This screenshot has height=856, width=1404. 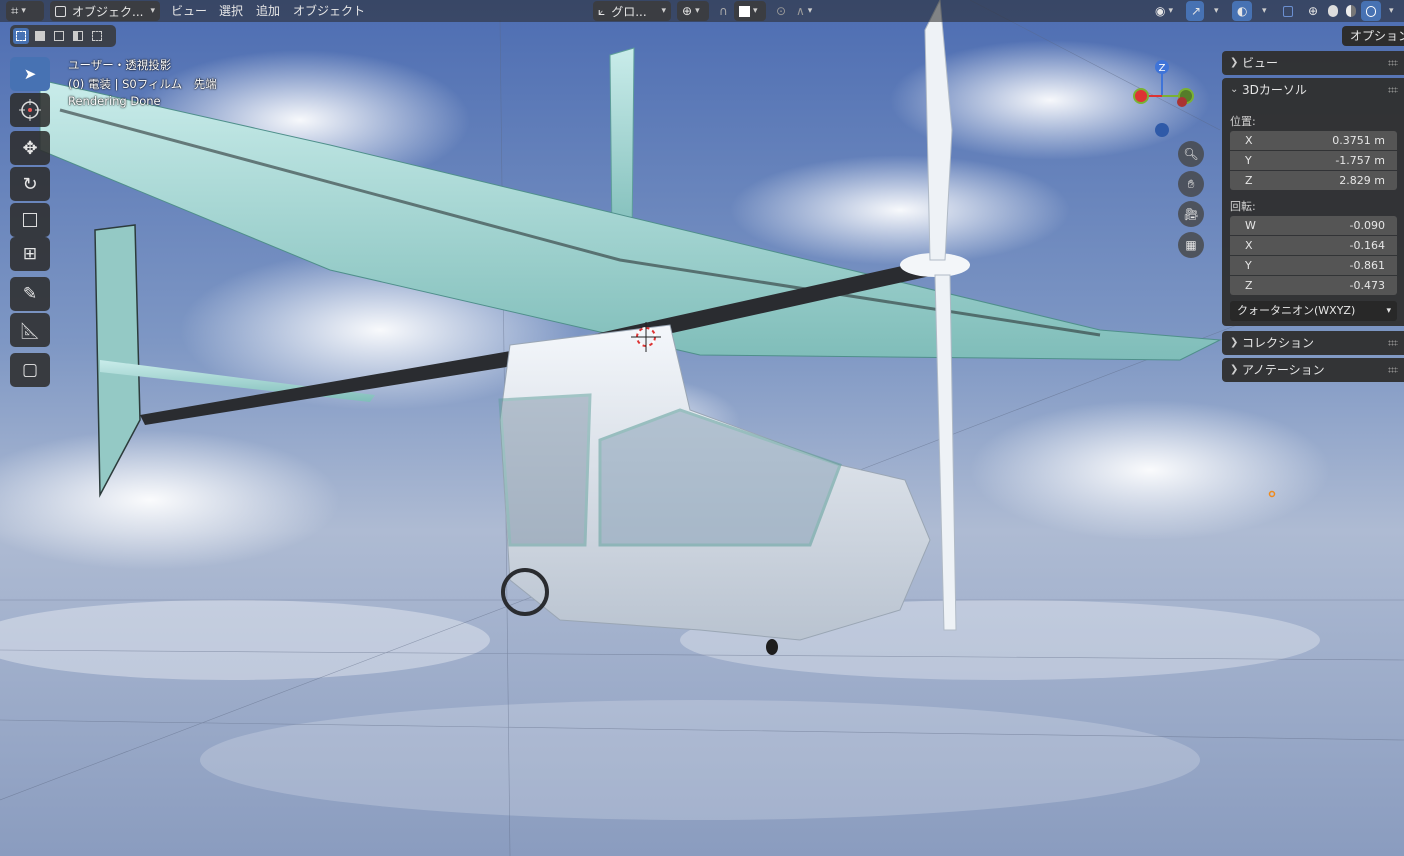 What do you see at coordinates (1167, 11) in the screenshot?
I see `visibility-button: ◉ ▾` at bounding box center [1167, 11].